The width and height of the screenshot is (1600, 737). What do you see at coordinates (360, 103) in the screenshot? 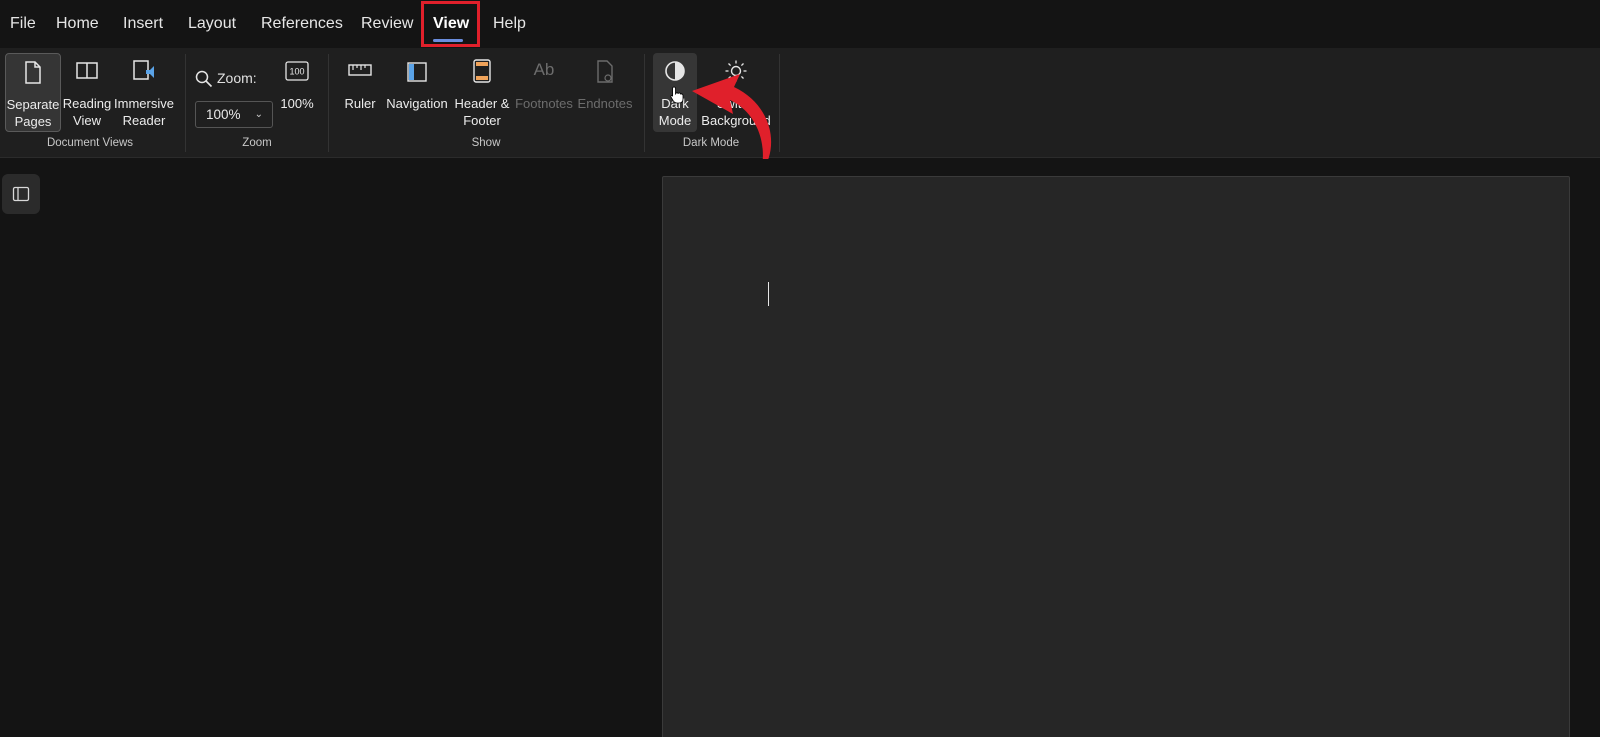
I see `ruler-label: Ruler` at bounding box center [360, 103].